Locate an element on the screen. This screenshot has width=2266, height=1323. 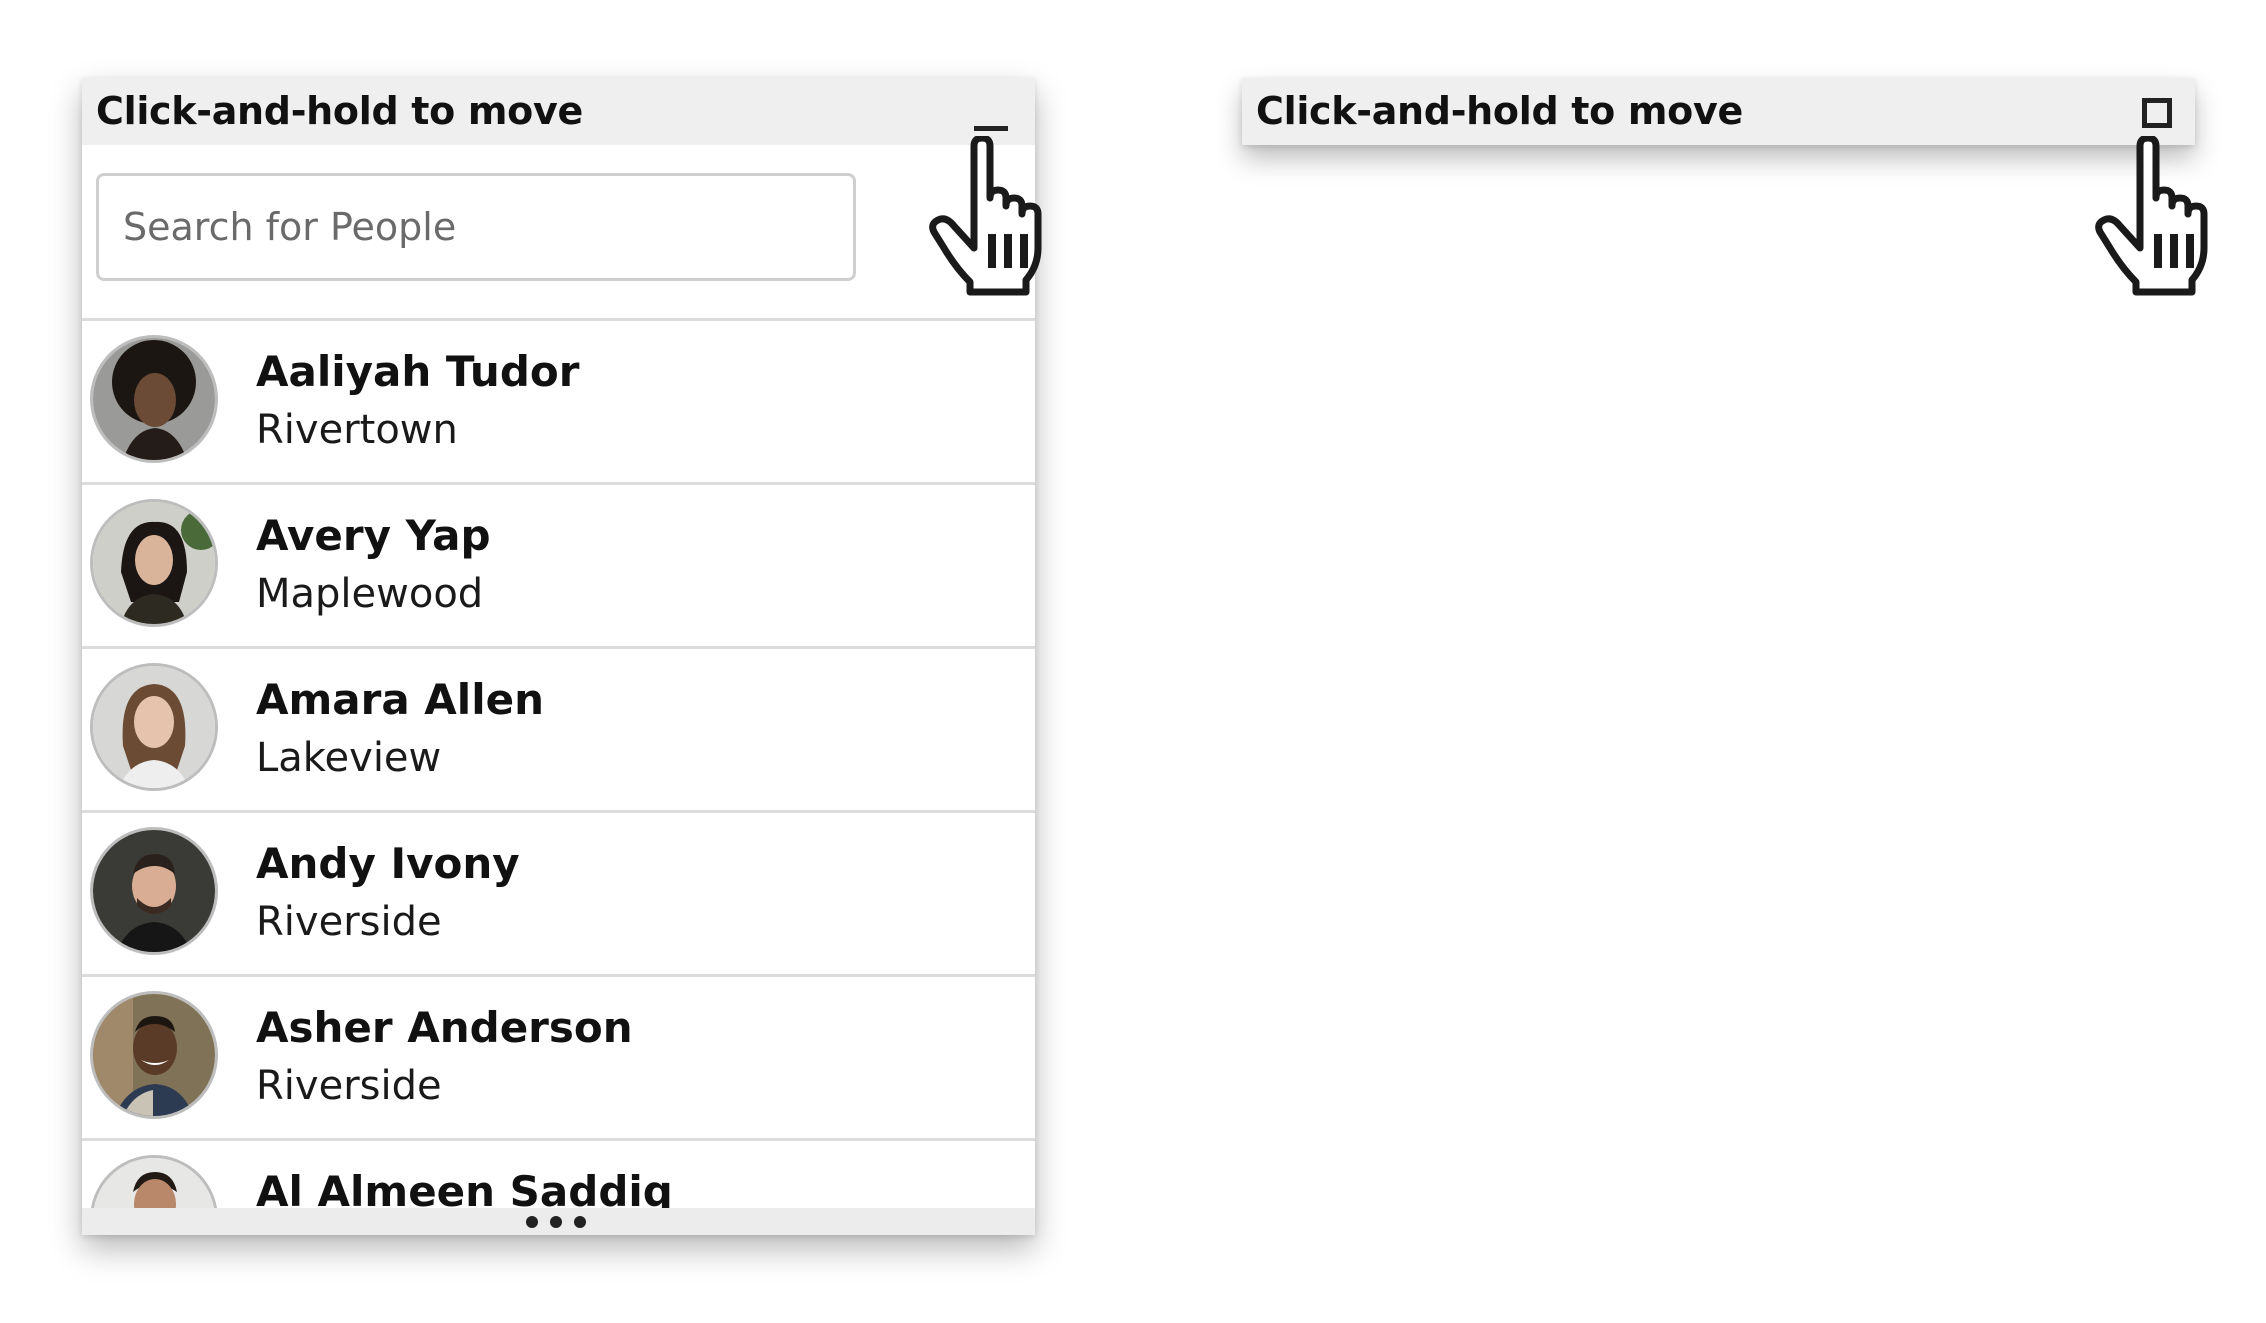
resize-handle is located at coordinates (558, 1221).